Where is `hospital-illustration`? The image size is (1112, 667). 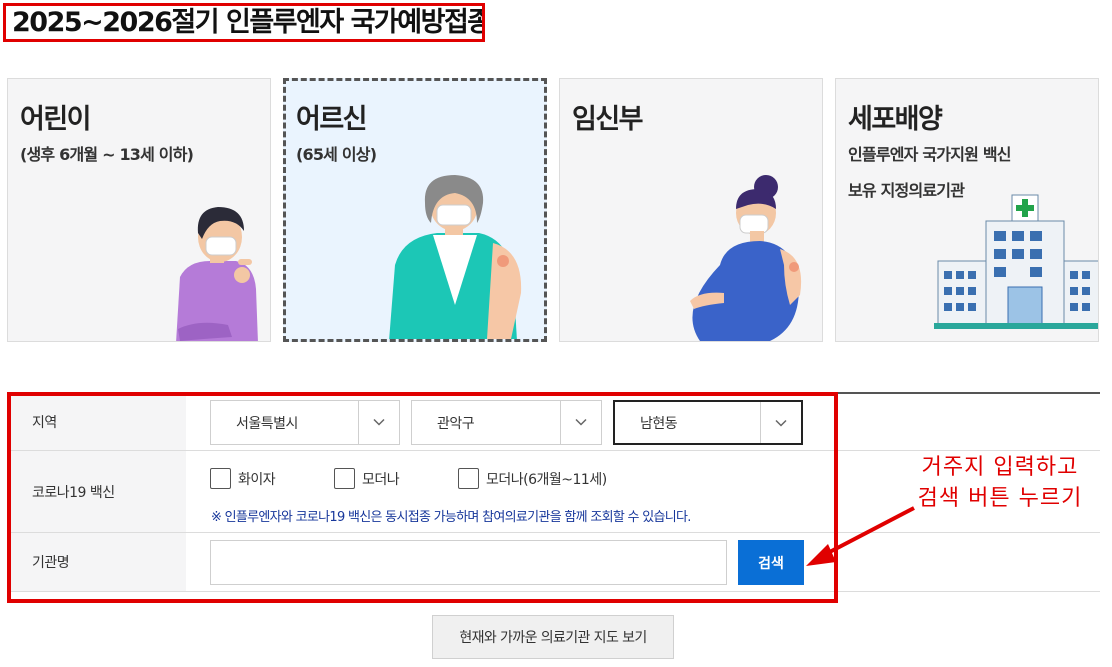
hospital-illustration is located at coordinates (1016, 261).